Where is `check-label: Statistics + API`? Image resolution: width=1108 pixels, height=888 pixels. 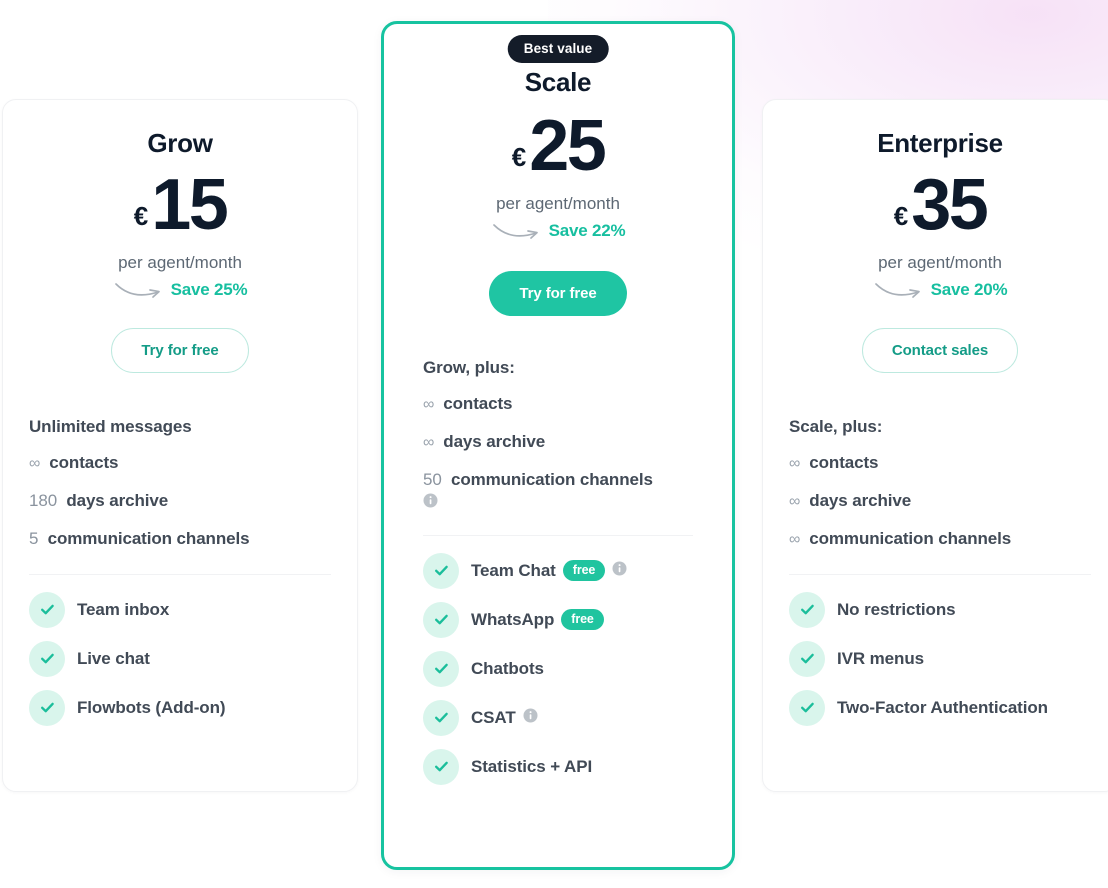 check-label: Statistics + API is located at coordinates (532, 766).